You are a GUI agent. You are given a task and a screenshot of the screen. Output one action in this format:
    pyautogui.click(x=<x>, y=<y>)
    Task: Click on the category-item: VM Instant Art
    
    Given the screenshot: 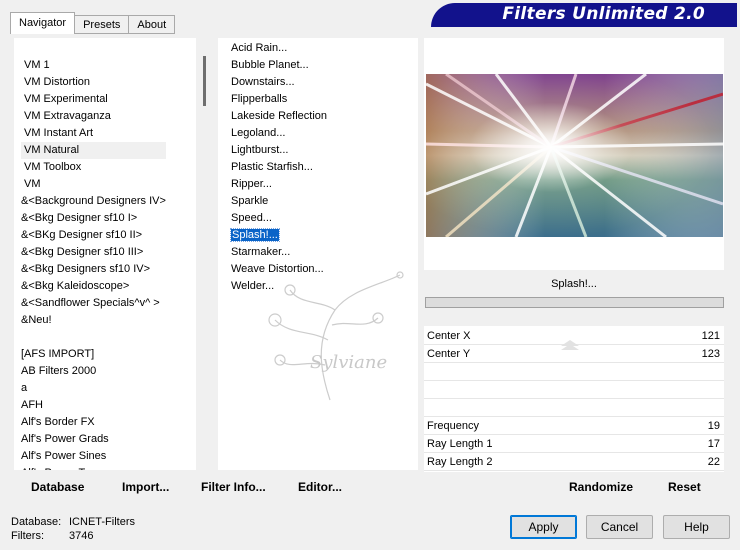 What is the action you would take?
    pyautogui.click(x=93, y=133)
    